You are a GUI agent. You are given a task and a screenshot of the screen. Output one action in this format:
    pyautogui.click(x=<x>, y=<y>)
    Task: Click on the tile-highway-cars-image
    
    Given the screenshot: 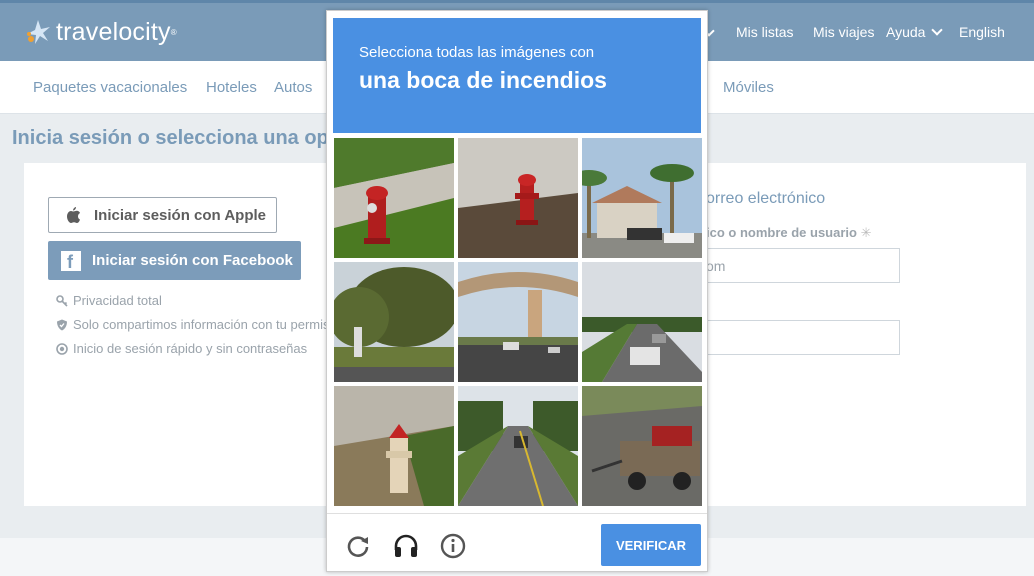 What is the action you would take?
    pyautogui.click(x=642, y=322)
    